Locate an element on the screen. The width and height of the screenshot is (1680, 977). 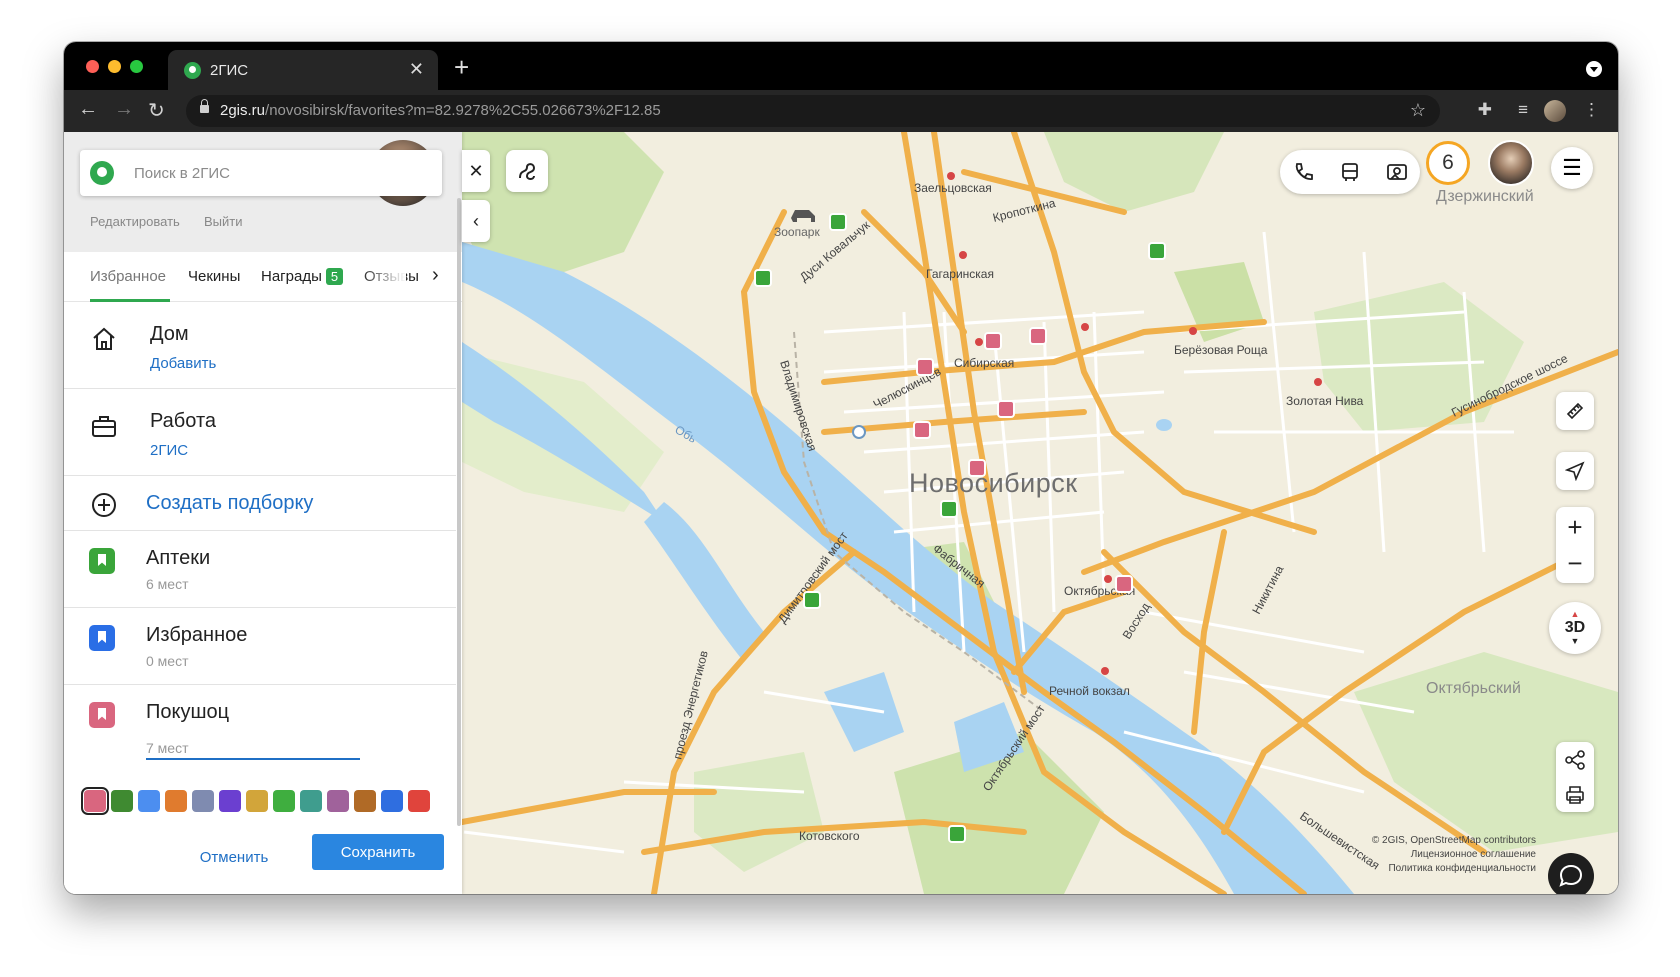
color-swatch-purple is located at coordinates (230, 801).